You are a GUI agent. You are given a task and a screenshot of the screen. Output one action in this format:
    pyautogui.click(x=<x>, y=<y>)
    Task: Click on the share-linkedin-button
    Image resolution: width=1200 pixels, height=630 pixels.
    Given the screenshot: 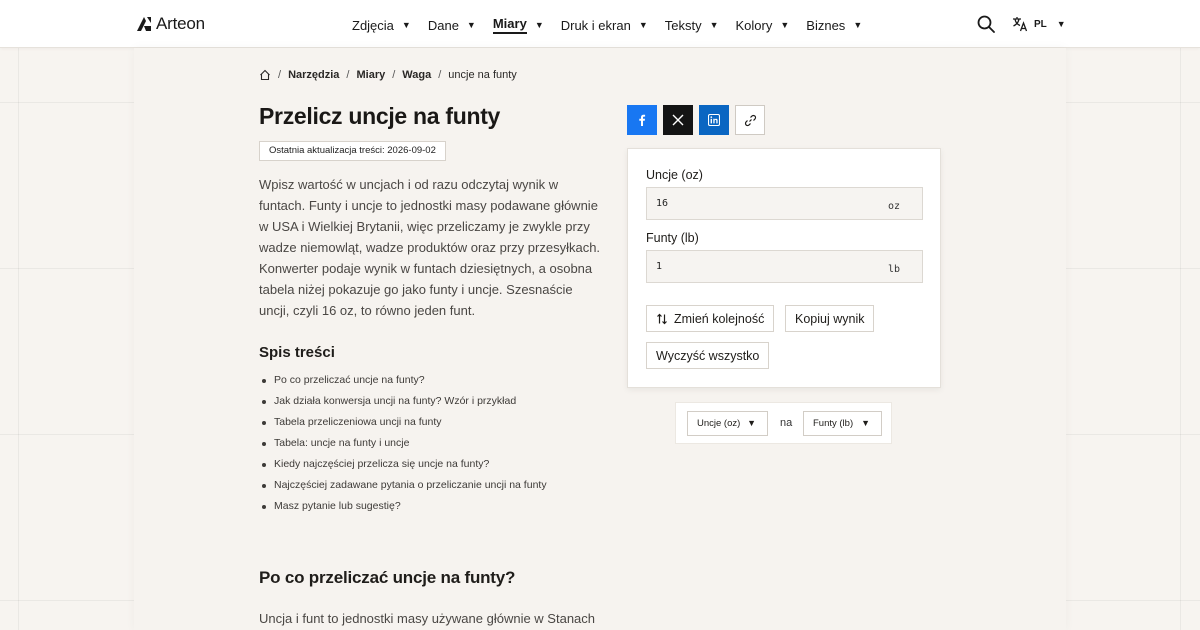 What is the action you would take?
    pyautogui.click(x=714, y=120)
    